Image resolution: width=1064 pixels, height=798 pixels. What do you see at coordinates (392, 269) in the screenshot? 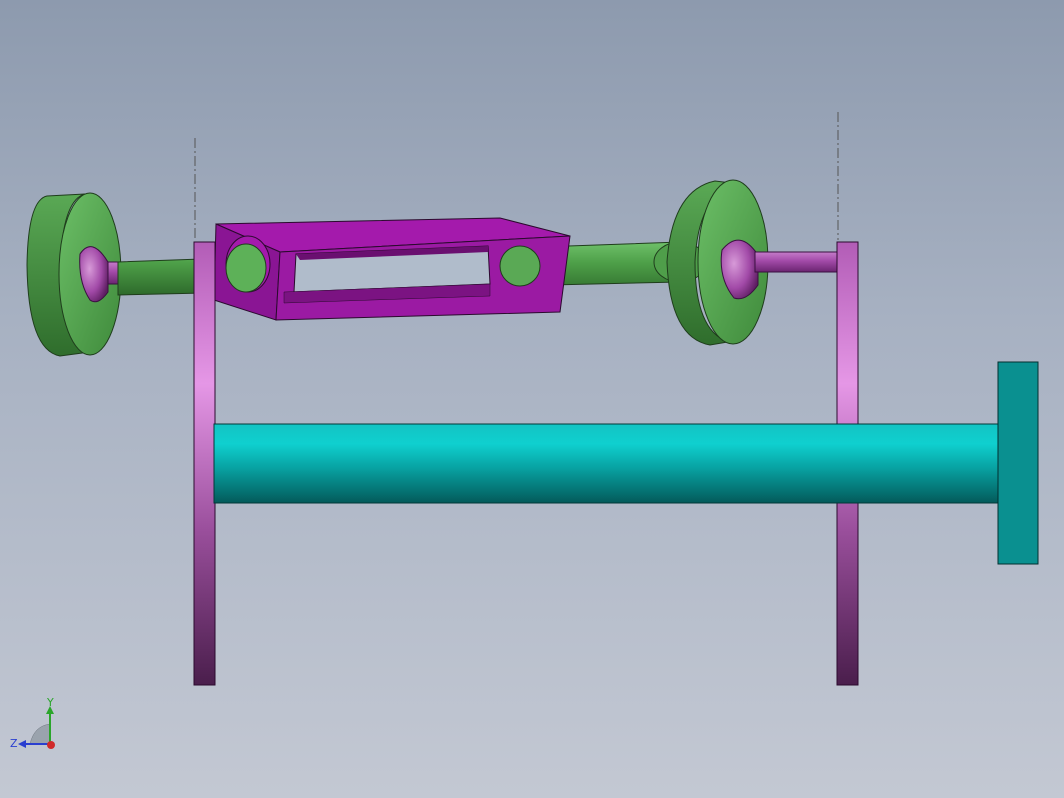
I see `connecting-link-frame` at bounding box center [392, 269].